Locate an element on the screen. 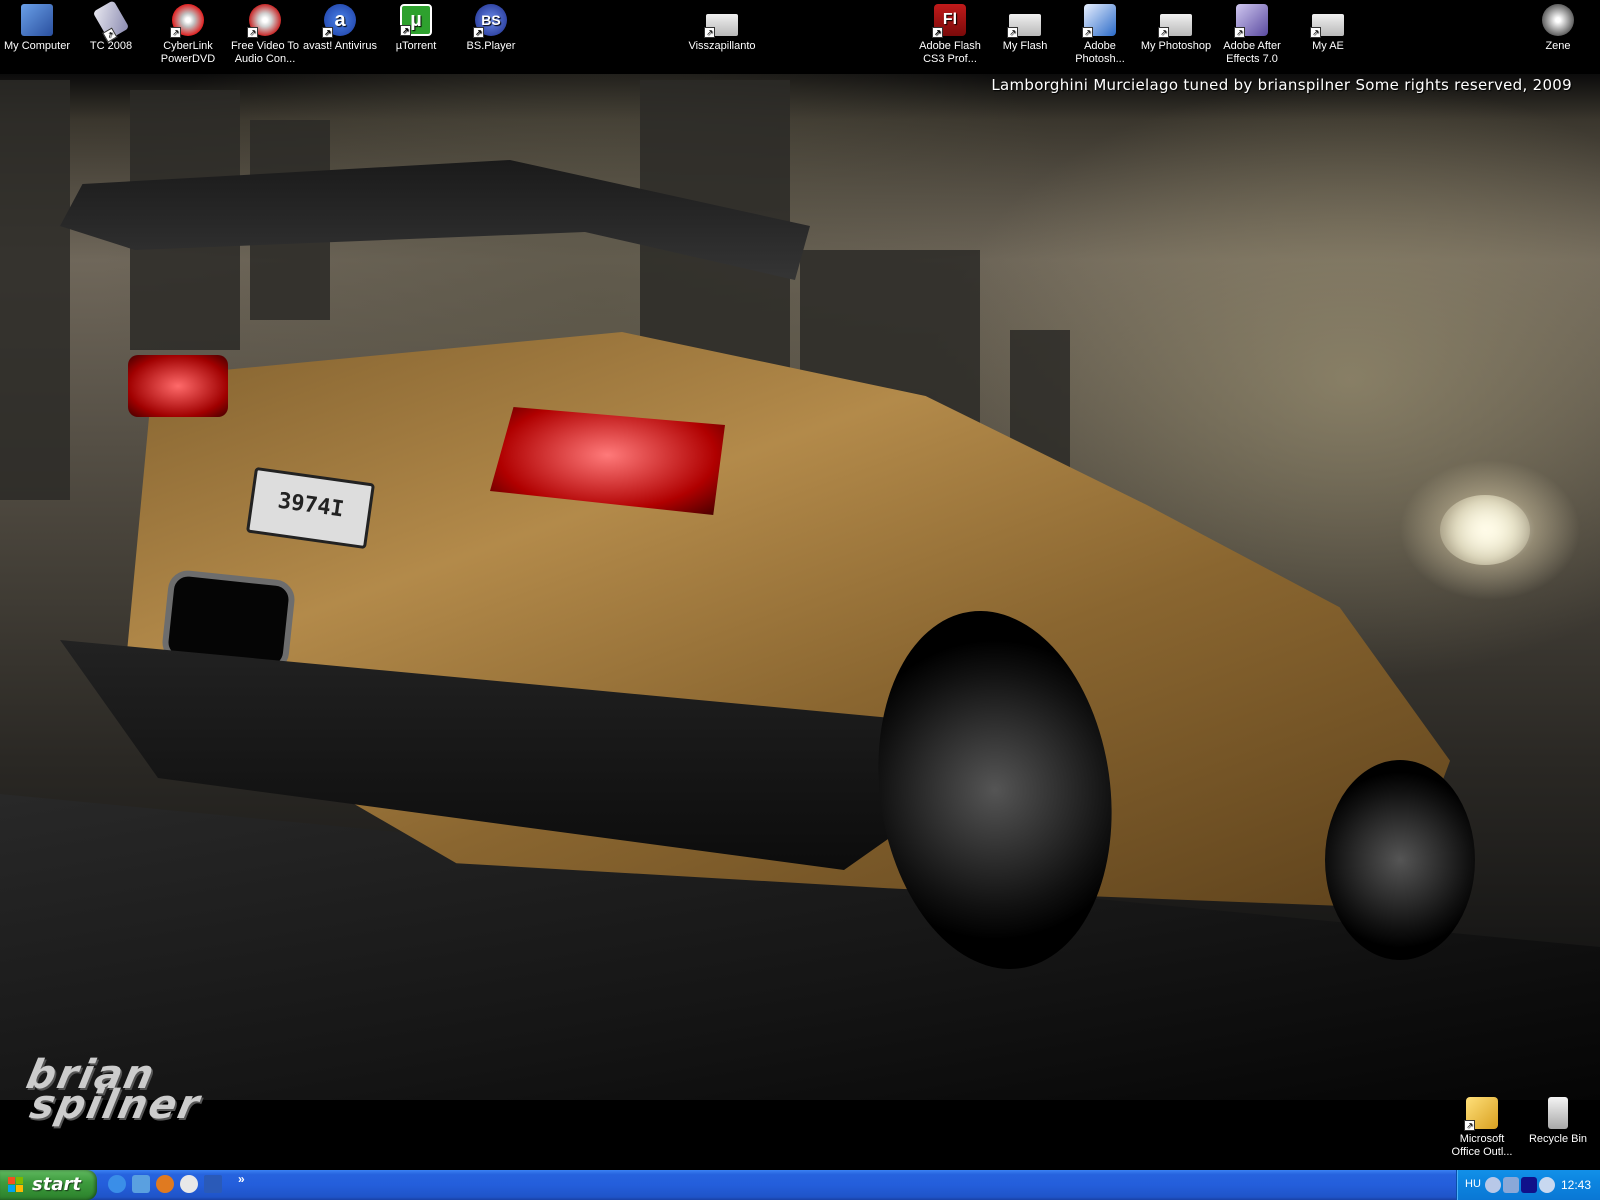 The image size is (1600, 1200). desktop-icon-label: Zene is located at coordinates (1558, 46).